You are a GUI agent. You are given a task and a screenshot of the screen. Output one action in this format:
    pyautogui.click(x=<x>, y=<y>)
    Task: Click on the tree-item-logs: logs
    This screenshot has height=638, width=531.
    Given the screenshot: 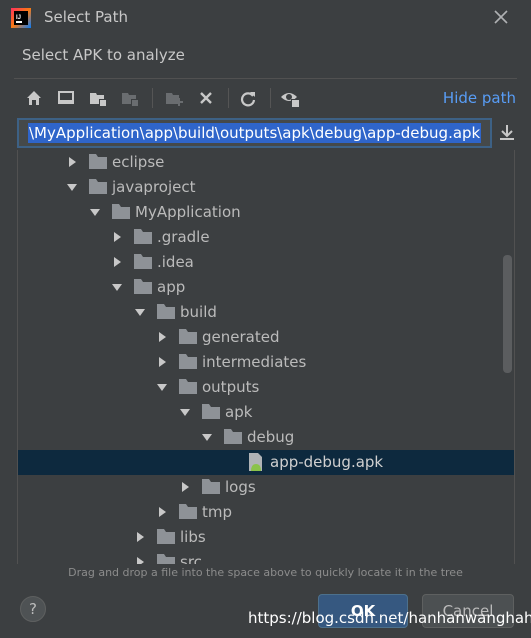 What is the action you would take?
    pyautogui.click(x=266, y=487)
    